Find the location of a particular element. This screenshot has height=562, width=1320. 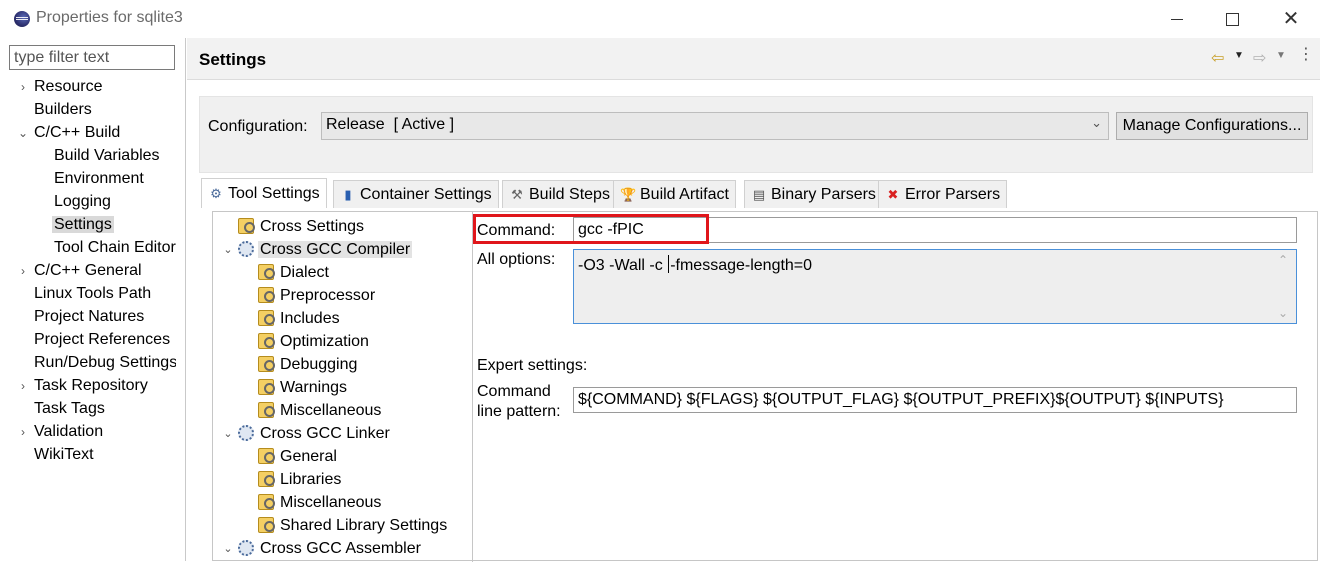

tree-item-linker-miscellaneous: Miscellaneous is located at coordinates (320, 503).